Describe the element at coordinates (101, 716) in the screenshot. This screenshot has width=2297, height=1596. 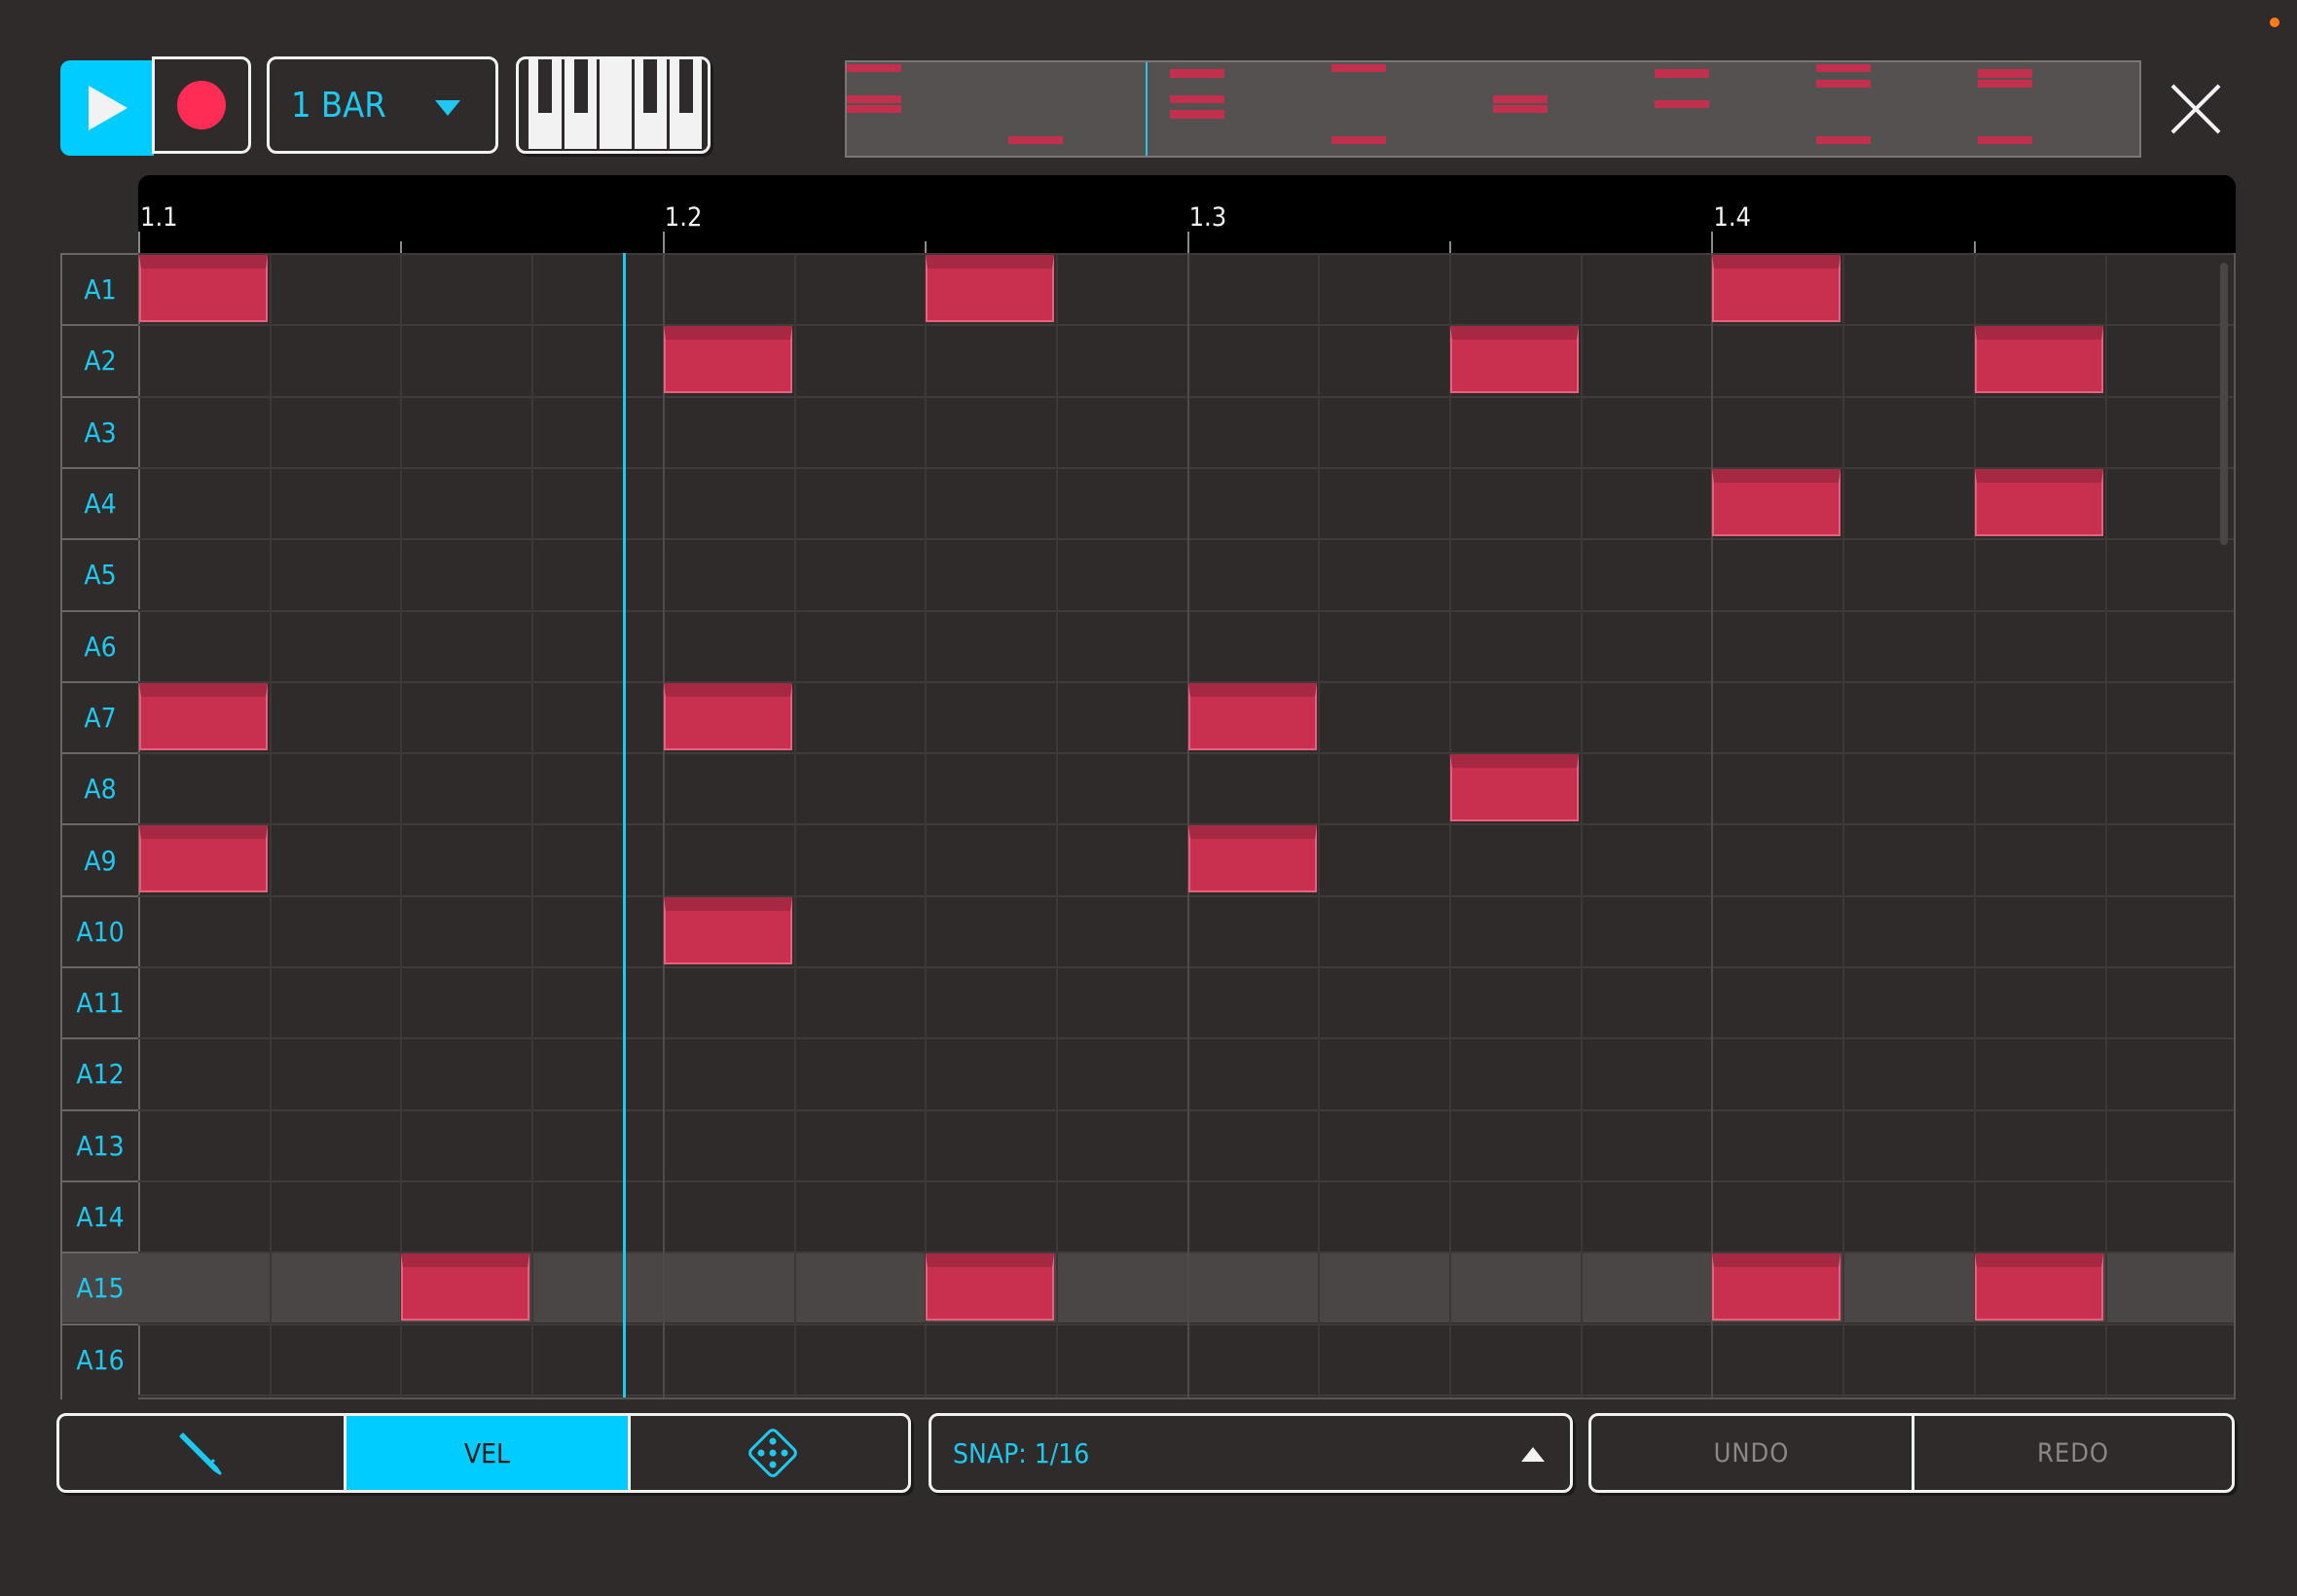
I see `row-label-a7: A7` at that location.